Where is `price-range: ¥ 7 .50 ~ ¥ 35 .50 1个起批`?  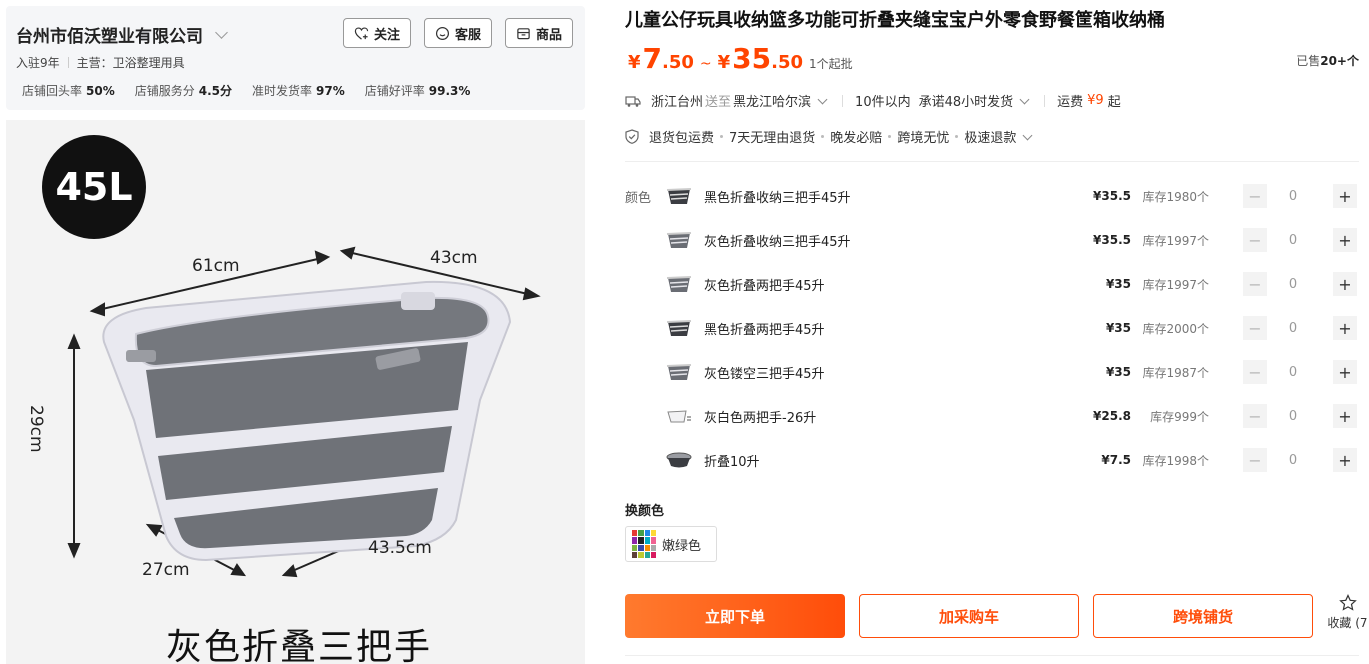
price-range: ¥ 7 .50 ~ ¥ 35 .50 1个起批 is located at coordinates (740, 58).